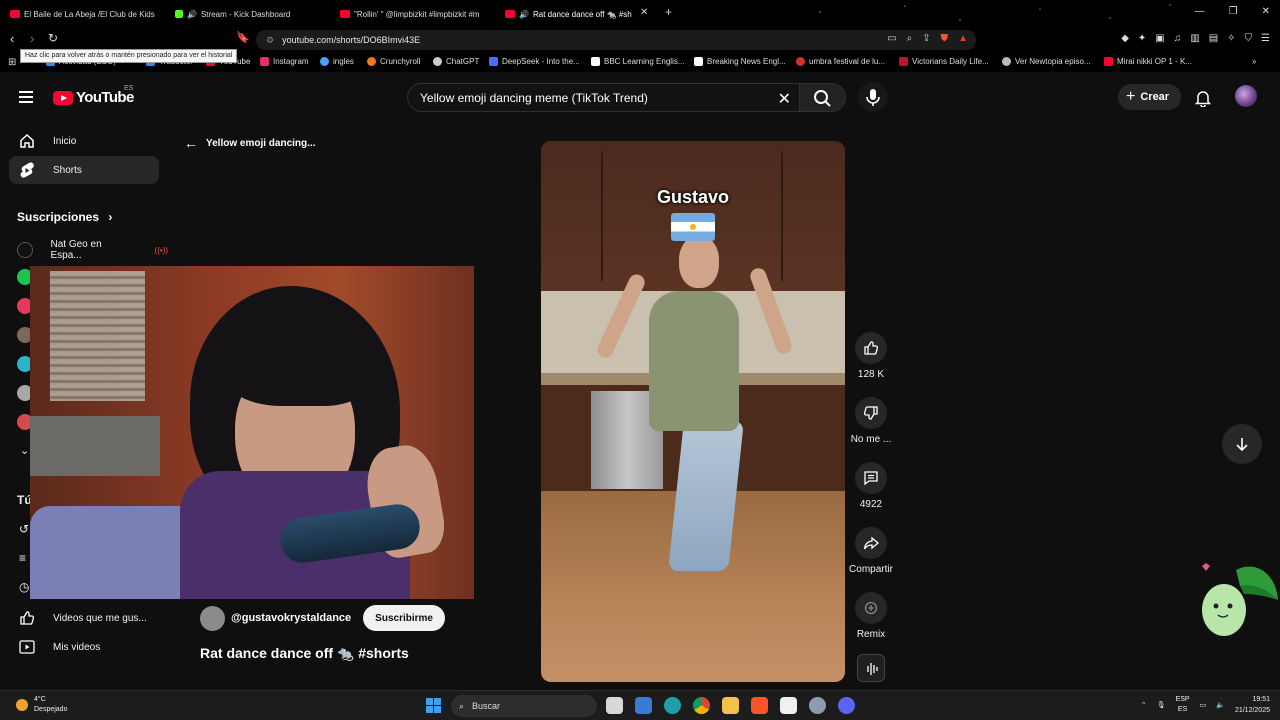 The height and width of the screenshot is (720, 1280). Describe the element at coordinates (963, 38) in the screenshot. I see `brave-rewards-icon: ▲` at that location.